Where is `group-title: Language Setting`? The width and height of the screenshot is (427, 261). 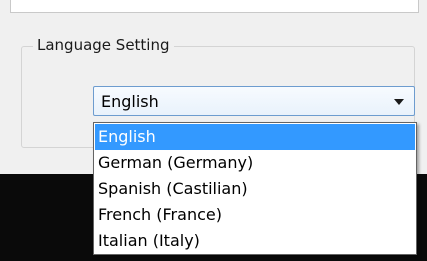
group-title: Language Setting is located at coordinates (103, 45).